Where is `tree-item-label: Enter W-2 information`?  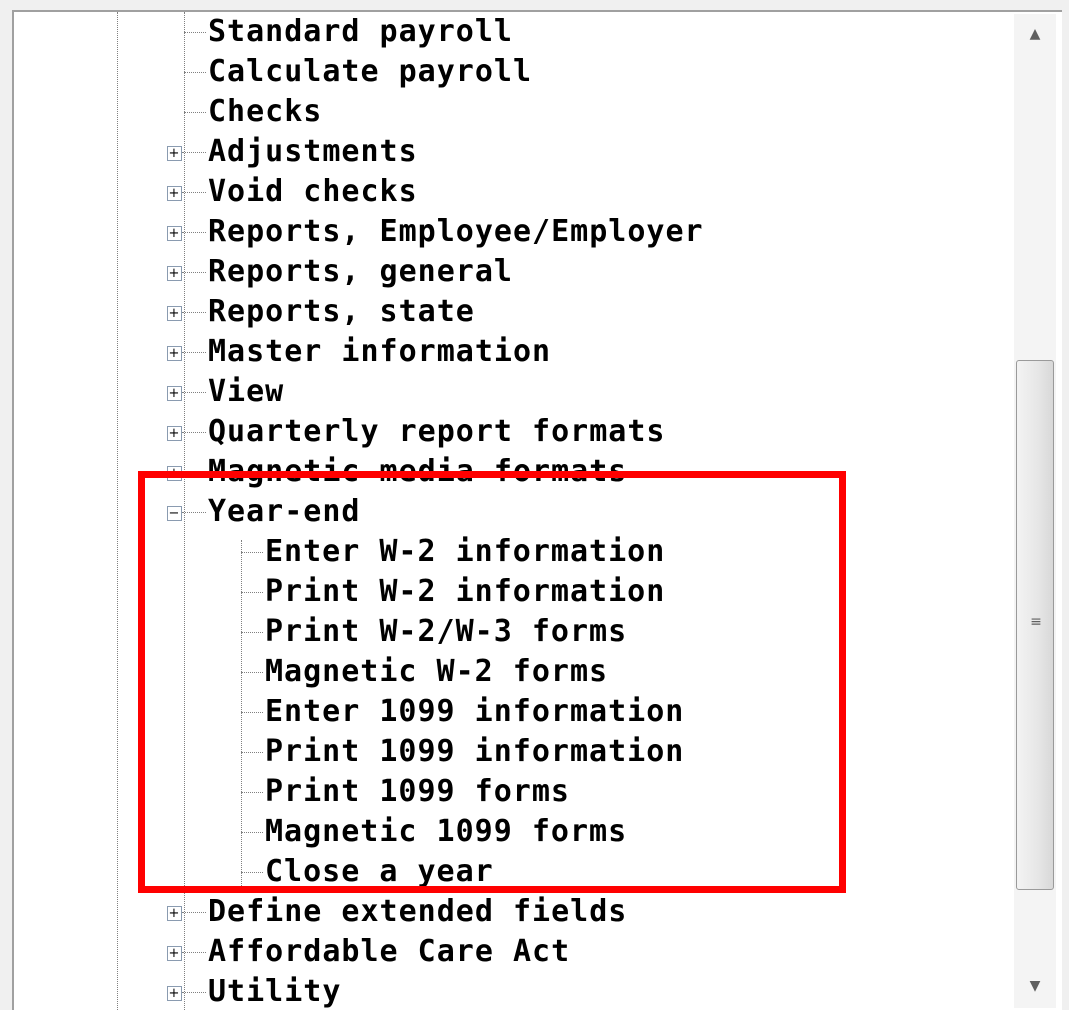 tree-item-label: Enter W-2 information is located at coordinates (465, 551).